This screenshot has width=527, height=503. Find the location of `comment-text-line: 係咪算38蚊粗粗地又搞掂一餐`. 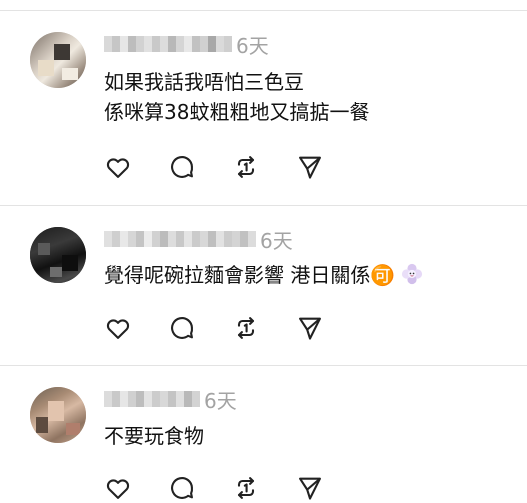

comment-text-line: 係咪算38蚊粗粗地又搞掂一餐 is located at coordinates (237, 112).